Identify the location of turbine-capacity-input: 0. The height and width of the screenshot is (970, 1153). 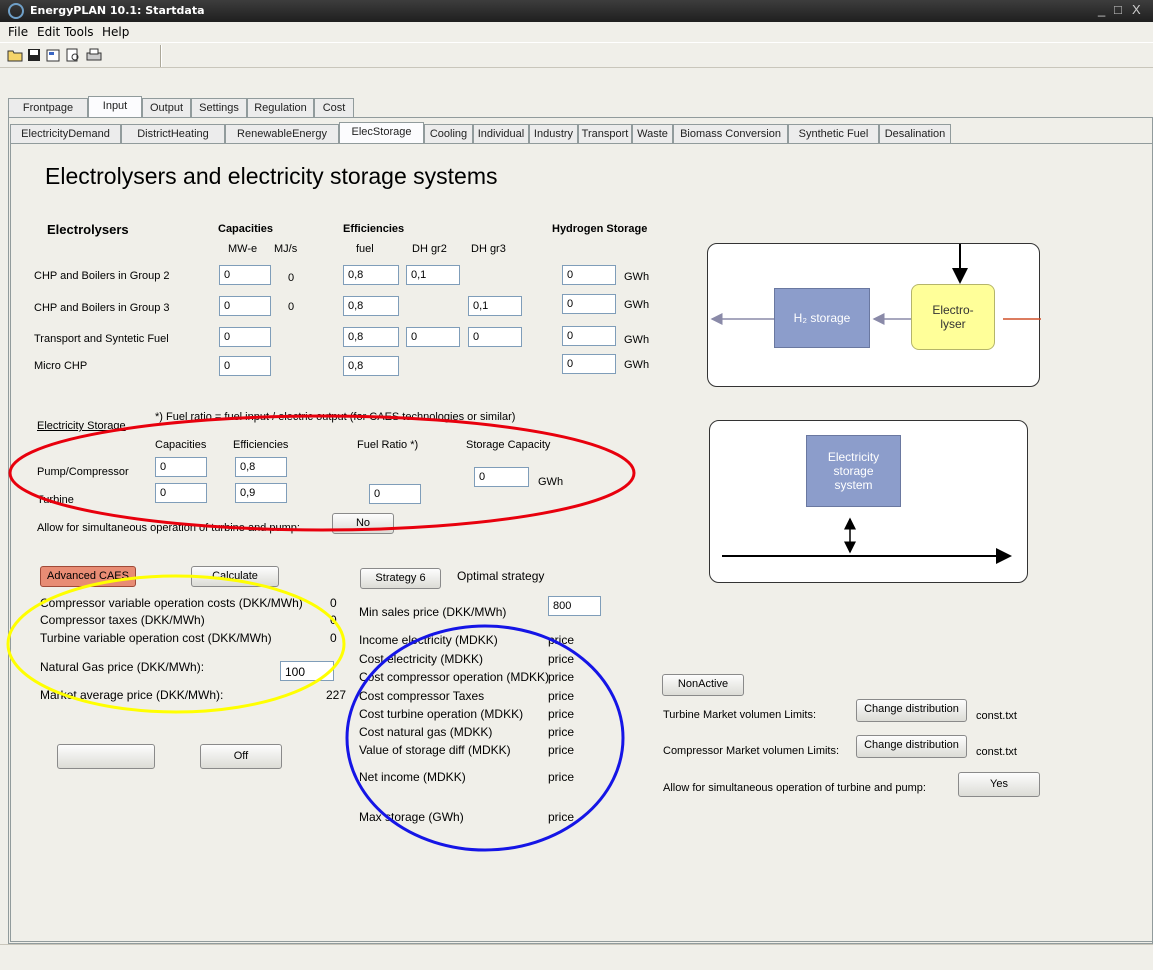
(181, 493).